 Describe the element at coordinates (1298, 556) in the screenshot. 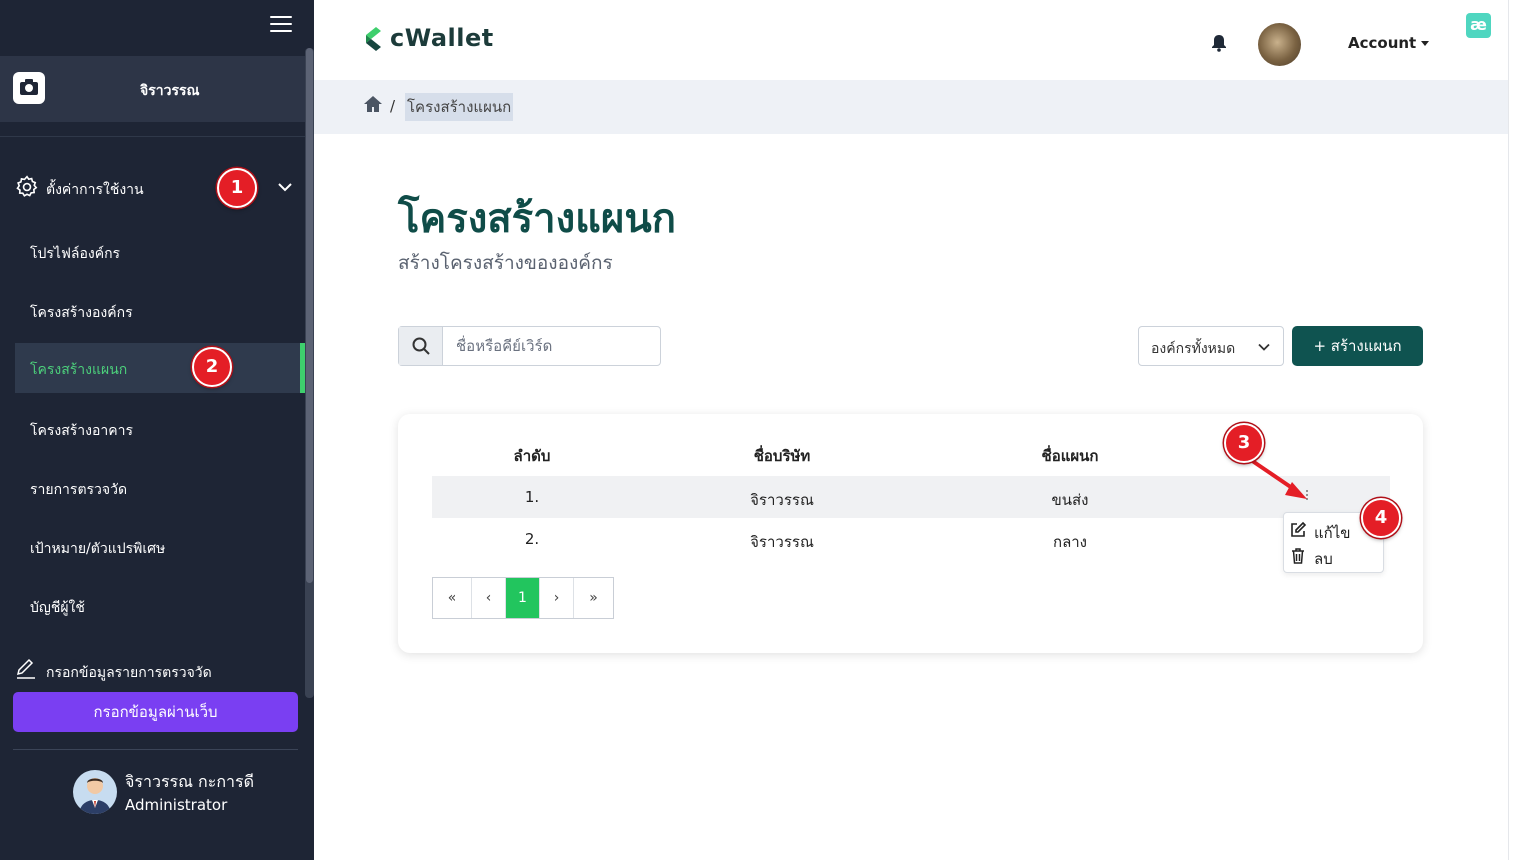

I see `trash-icon` at that location.